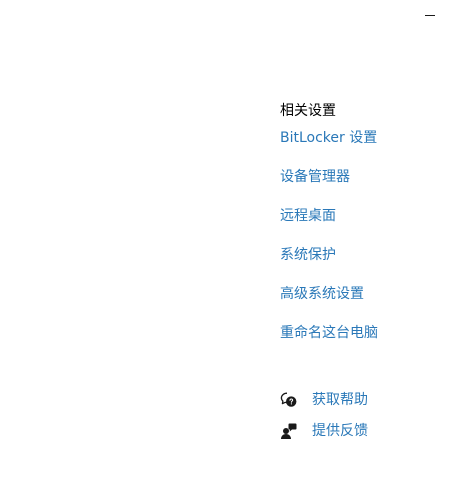 The height and width of the screenshot is (501, 453). Describe the element at coordinates (315, 177) in the screenshot. I see `device-manager-link: 设备管理器` at that location.